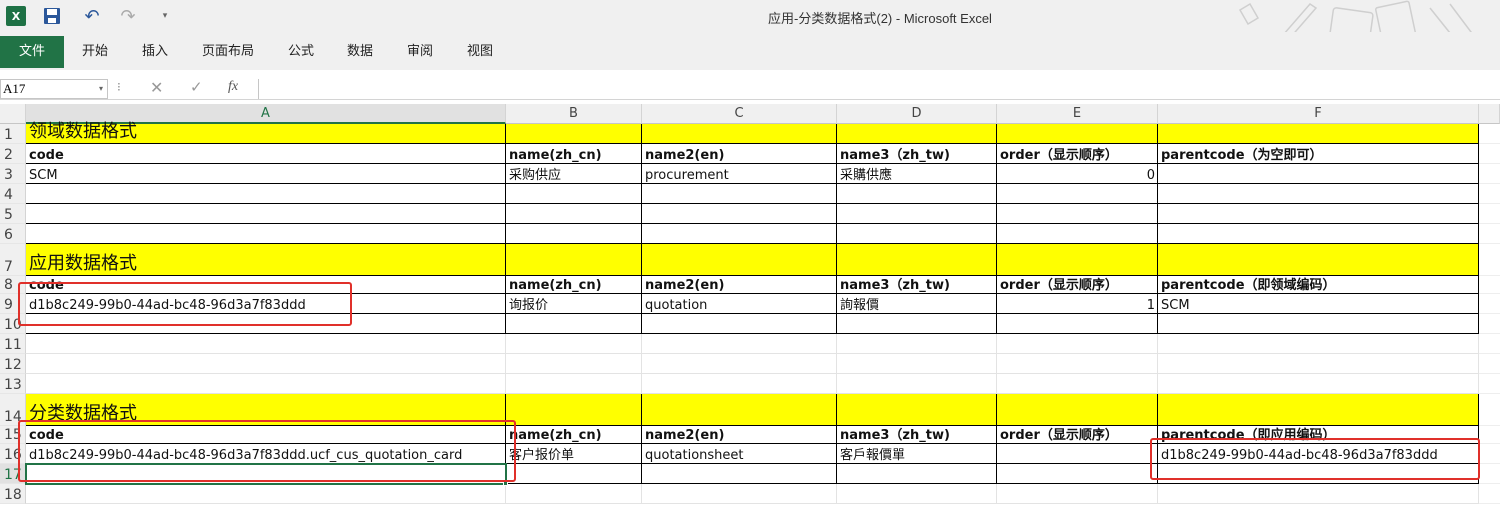 This screenshot has height=506, width=1500. What do you see at coordinates (128, 16) in the screenshot?
I see `redo-icon: ↷` at bounding box center [128, 16].